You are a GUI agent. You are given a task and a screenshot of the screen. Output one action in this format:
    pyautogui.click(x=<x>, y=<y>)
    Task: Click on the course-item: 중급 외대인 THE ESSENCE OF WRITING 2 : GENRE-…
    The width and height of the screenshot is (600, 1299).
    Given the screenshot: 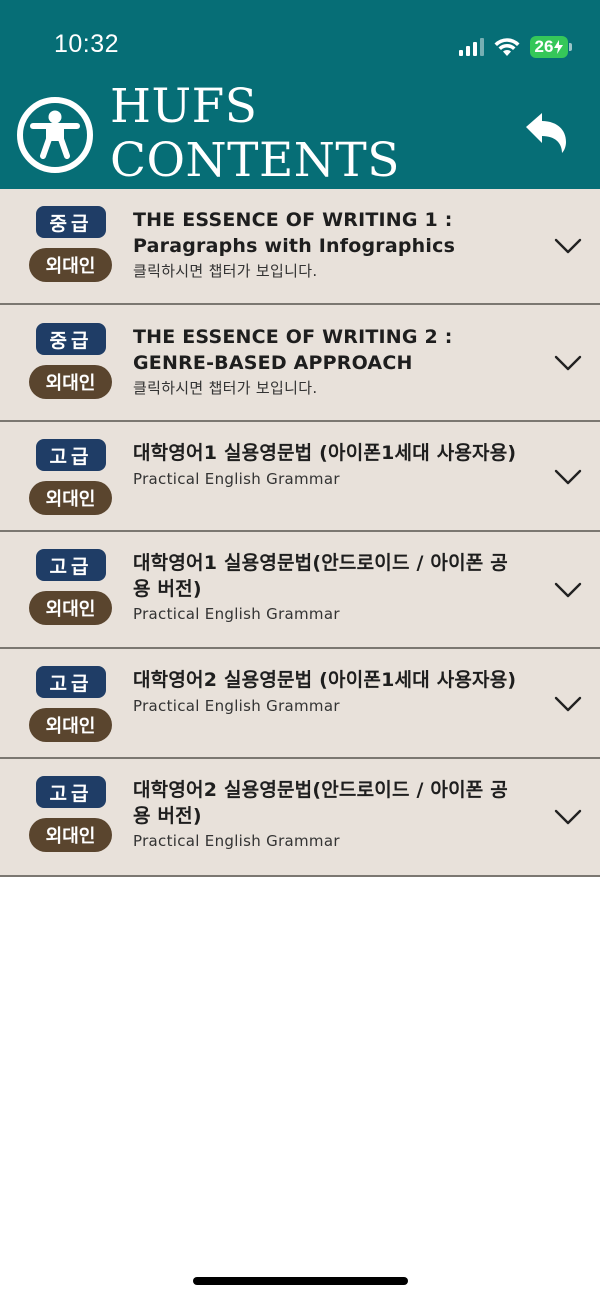 What is the action you would take?
    pyautogui.click(x=300, y=363)
    